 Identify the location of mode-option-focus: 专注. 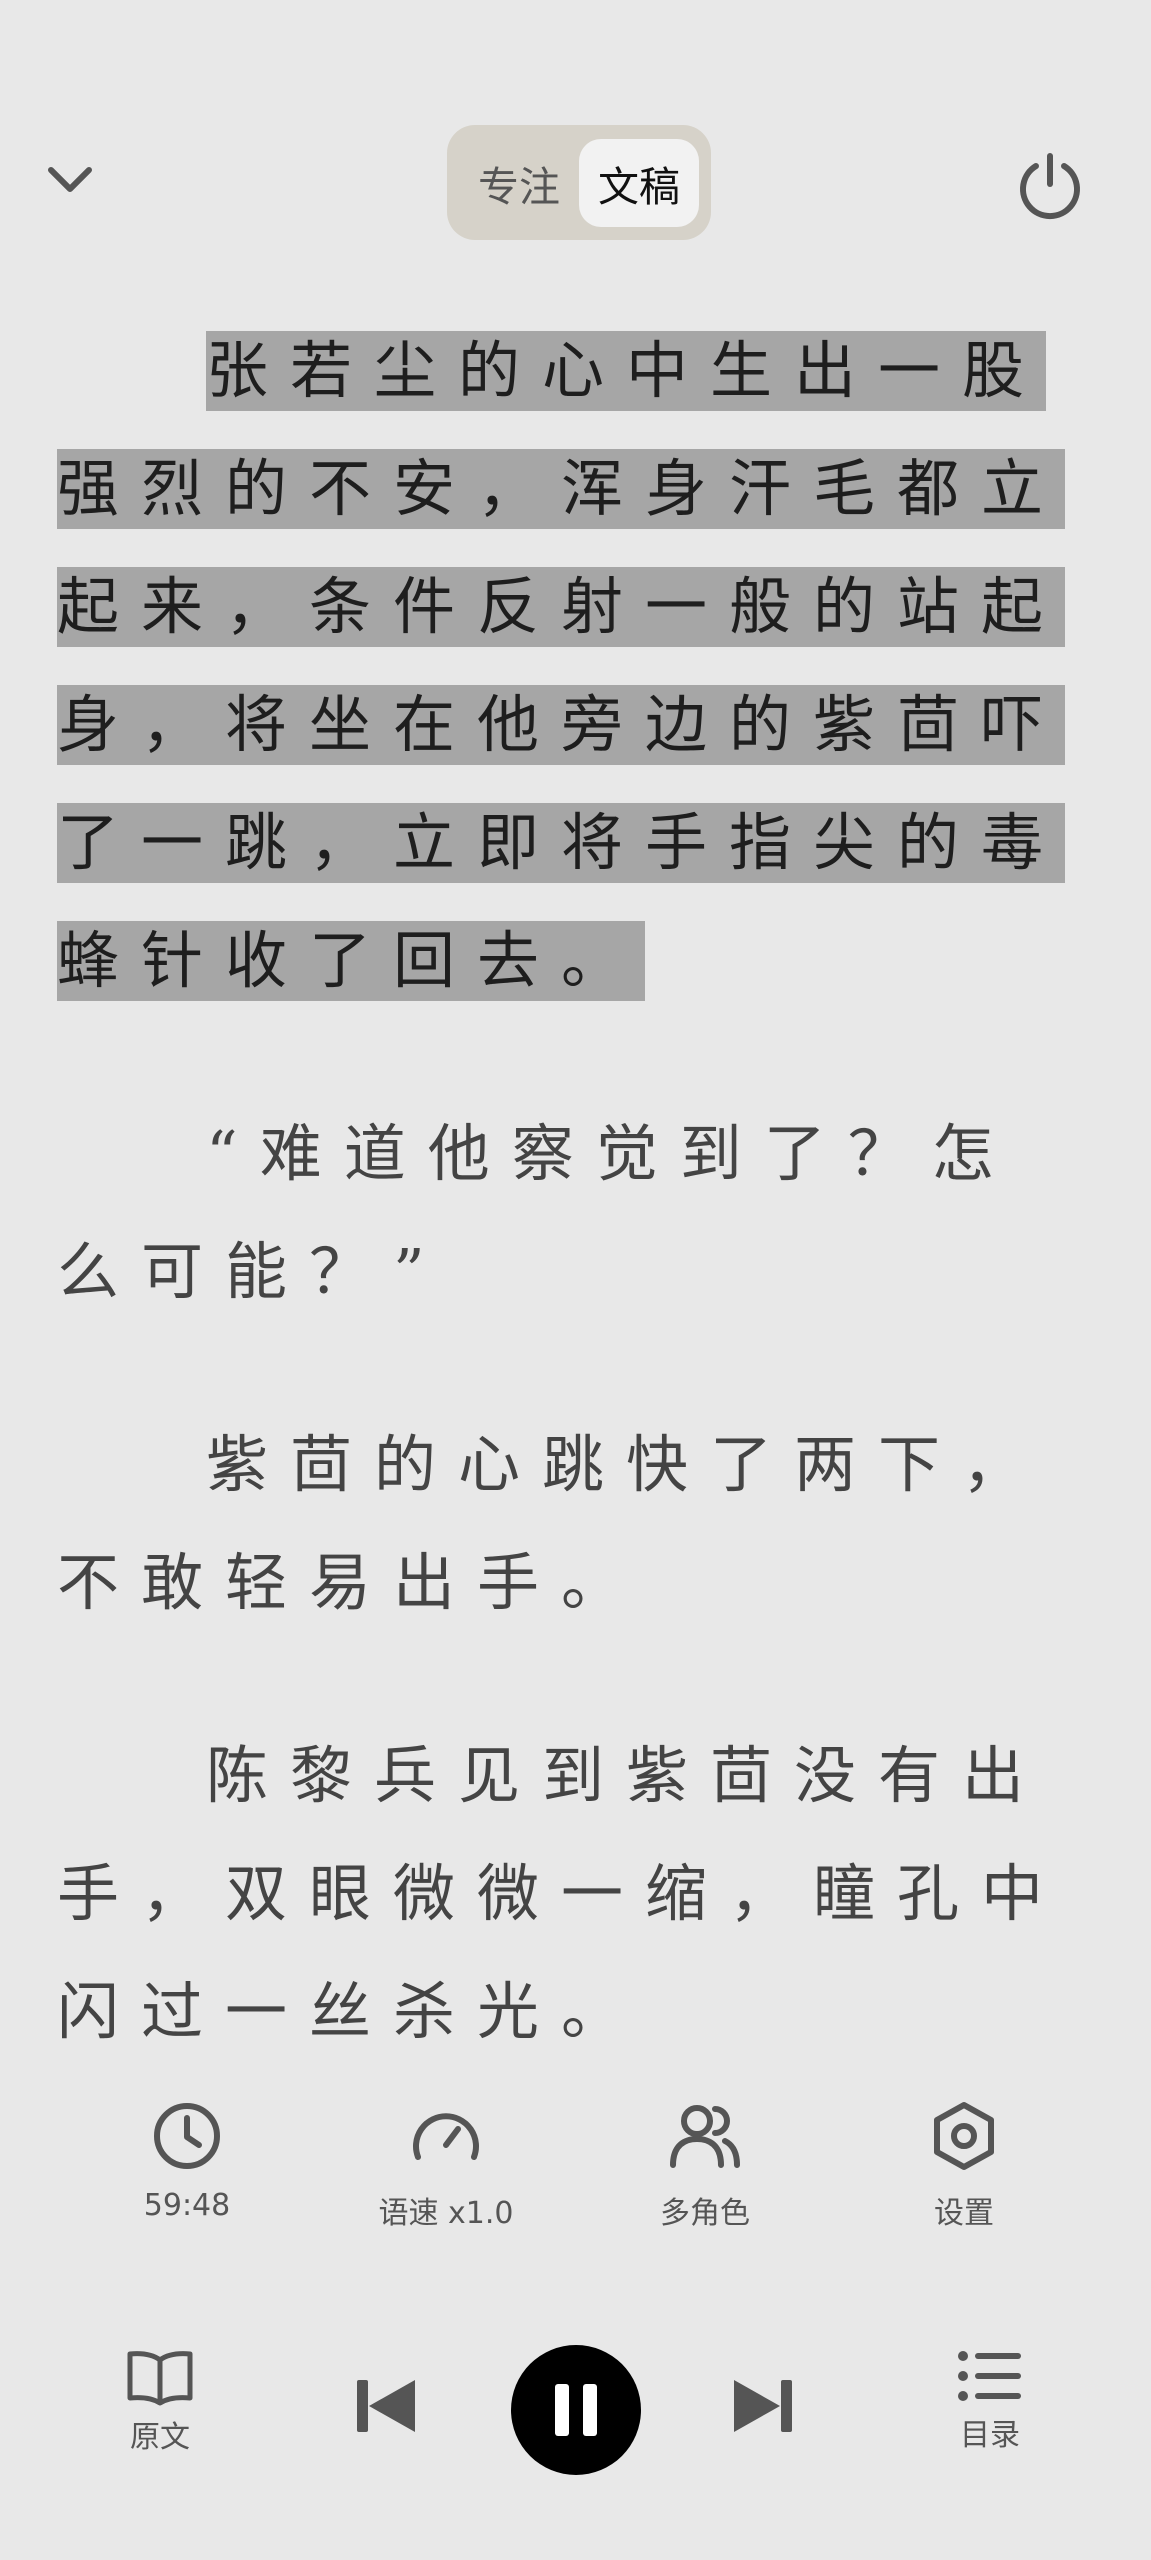
(519, 183).